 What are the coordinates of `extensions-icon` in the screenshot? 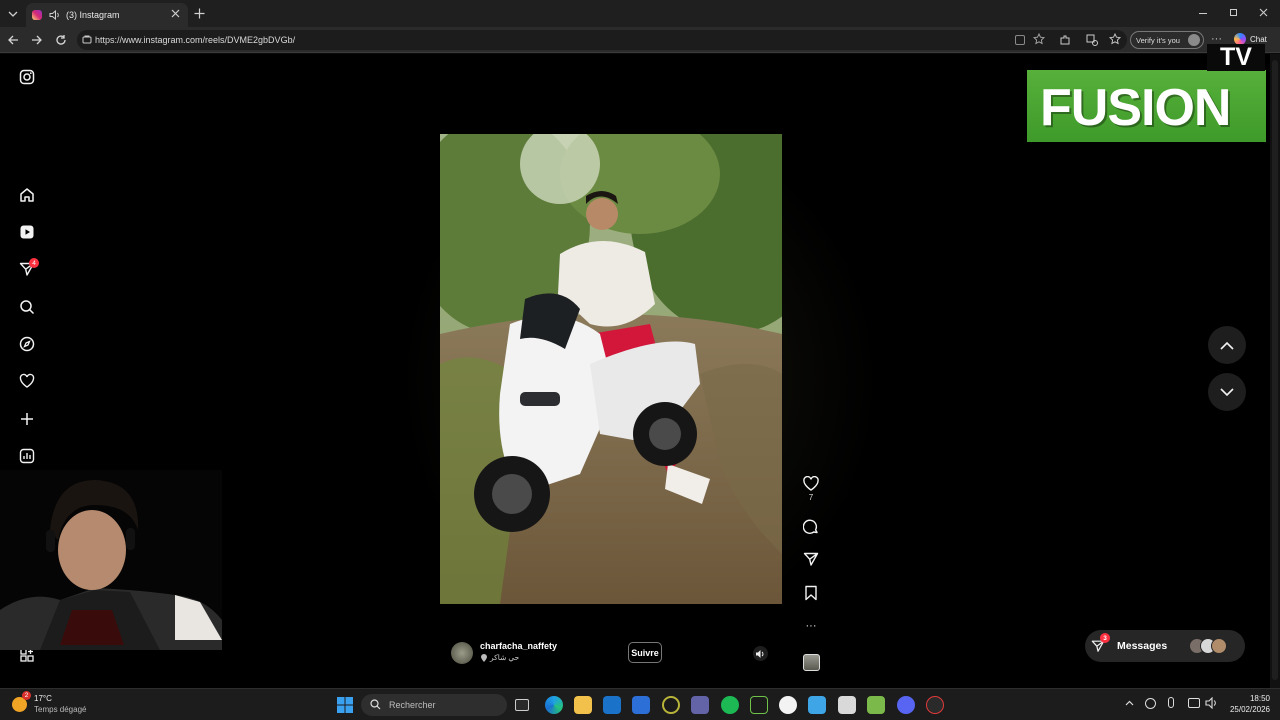 It's located at (1065, 40).